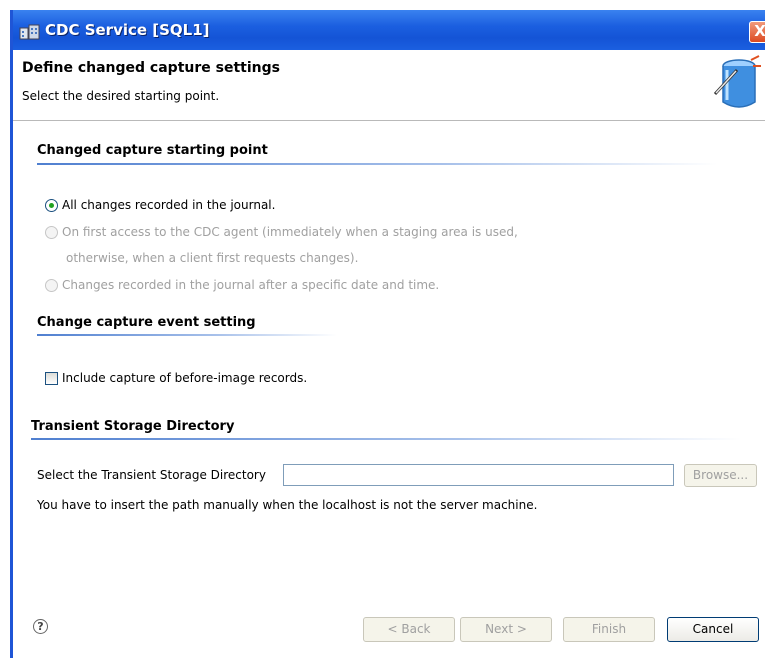 This screenshot has height=658, width=765. What do you see at coordinates (146, 322) in the screenshot?
I see `section-title-event-setting: Change capture event setting` at bounding box center [146, 322].